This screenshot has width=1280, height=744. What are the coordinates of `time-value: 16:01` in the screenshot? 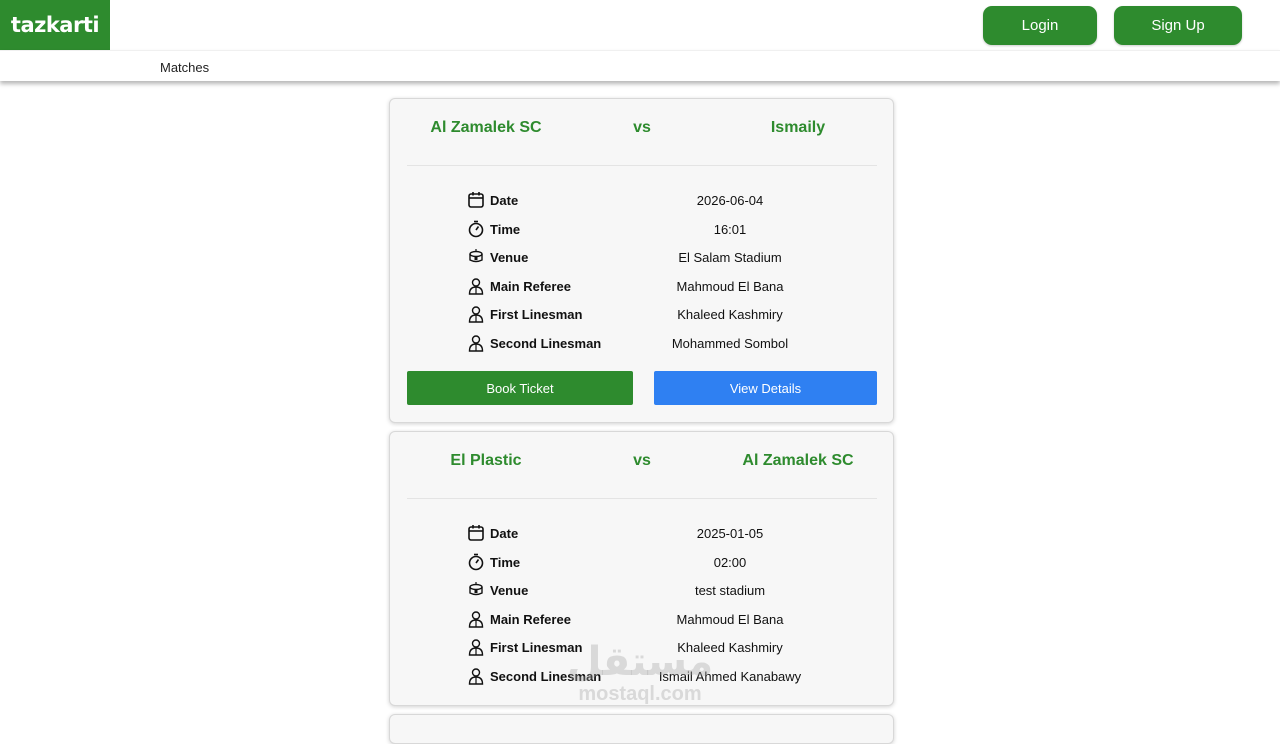 It's located at (730, 229).